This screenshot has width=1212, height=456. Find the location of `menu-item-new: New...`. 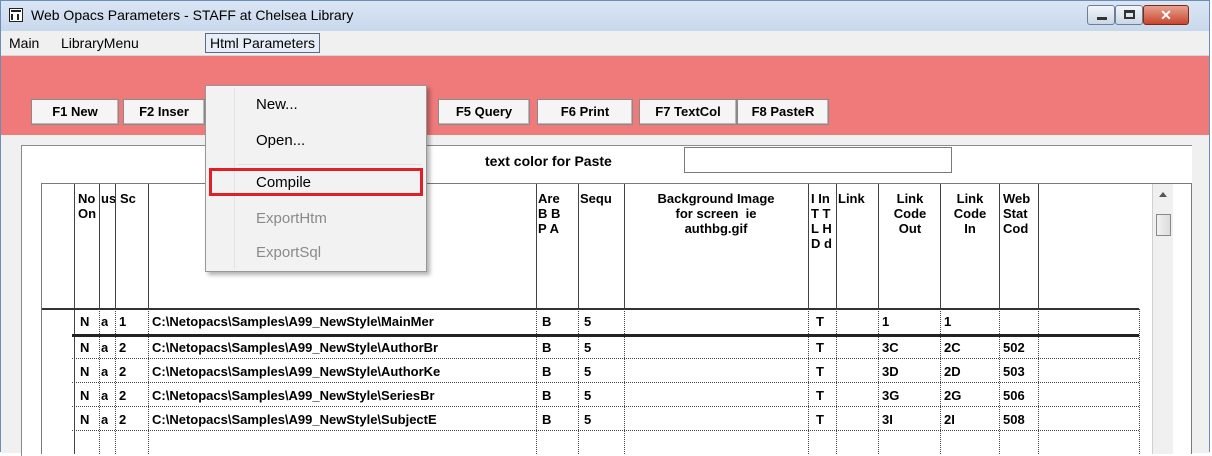

menu-item-new: New... is located at coordinates (277, 104).